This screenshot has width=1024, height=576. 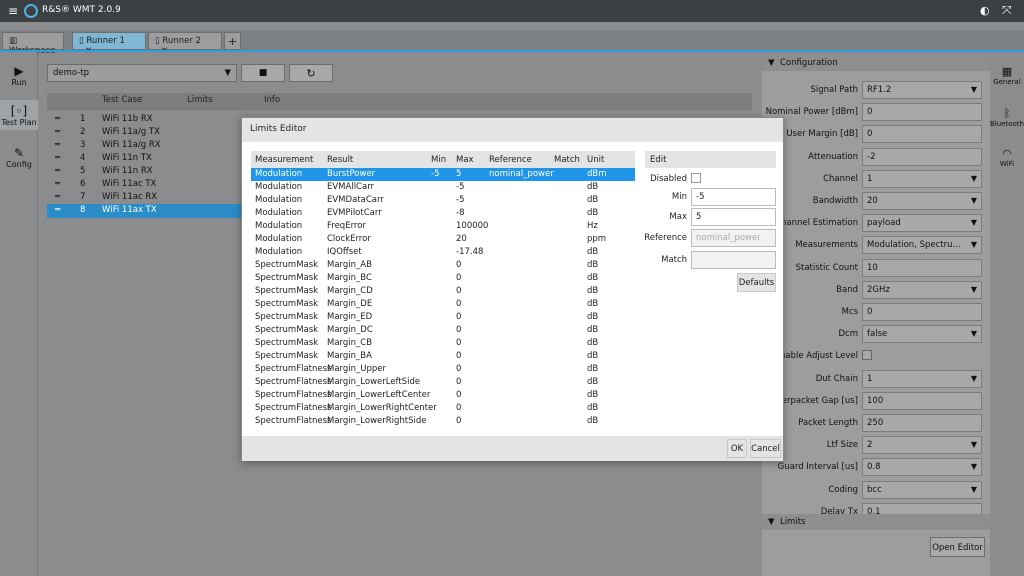 I want to click on config-field-select: 2GHz ▼, so click(x=922, y=289).